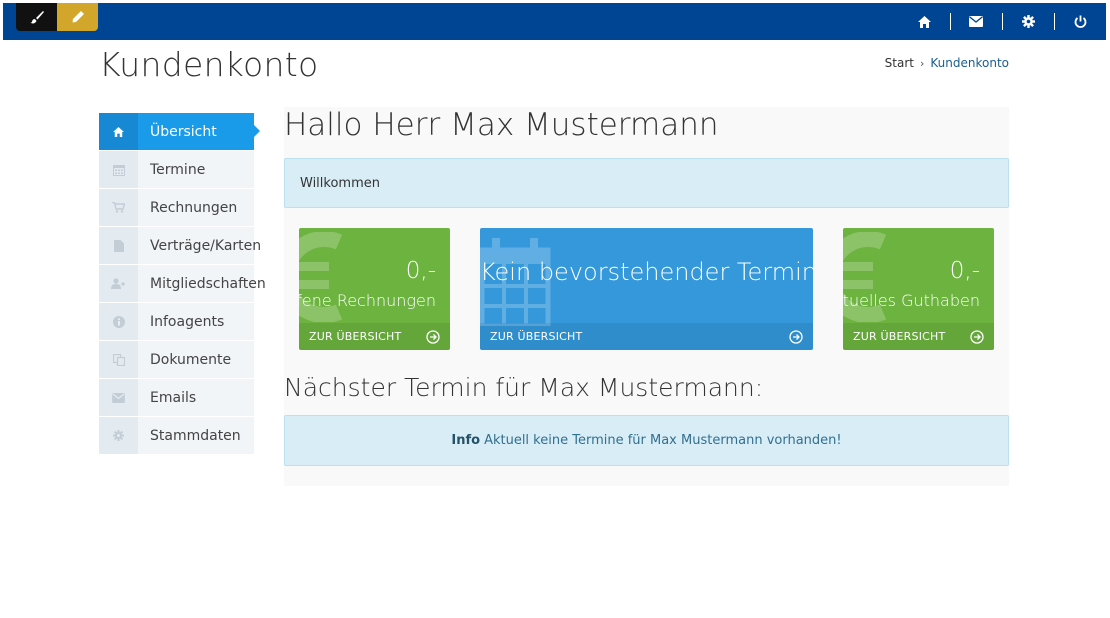 This screenshot has width=1110, height=618. I want to click on breadcrumb-current: Kundenkonto, so click(969, 63).